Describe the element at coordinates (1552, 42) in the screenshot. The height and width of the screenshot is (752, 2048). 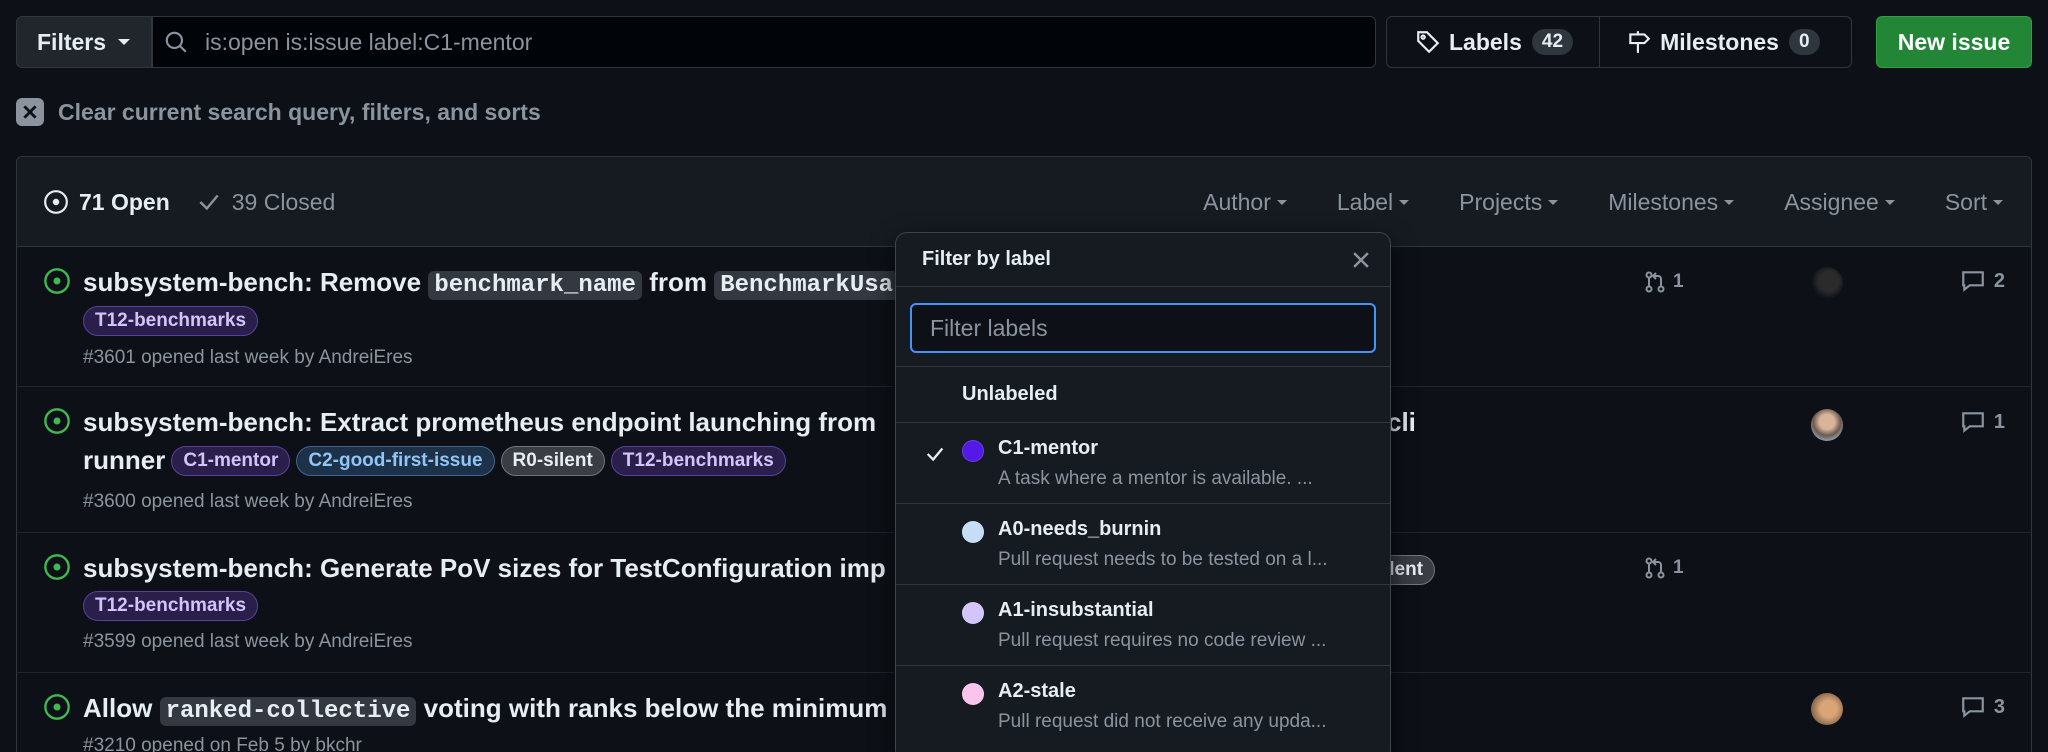
I see `labels-count-badge: 42` at that location.